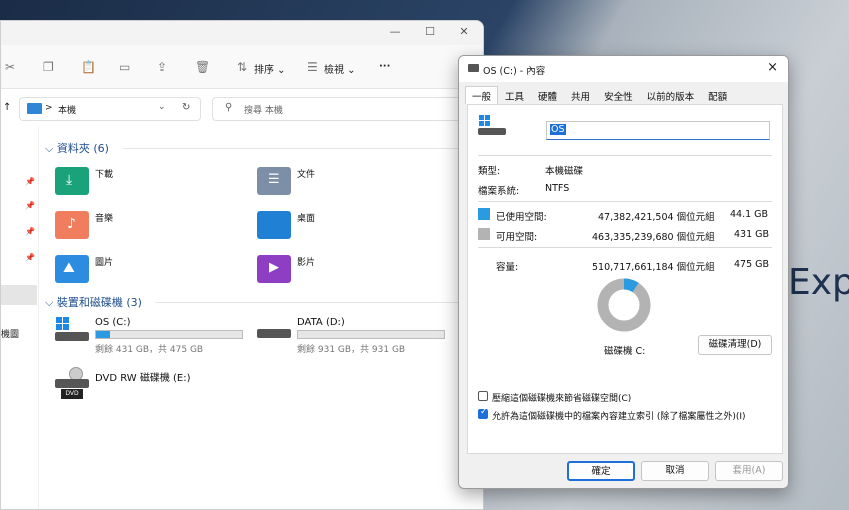 The width and height of the screenshot is (849, 510). I want to click on view-button: 檢視 ⌄, so click(340, 68).